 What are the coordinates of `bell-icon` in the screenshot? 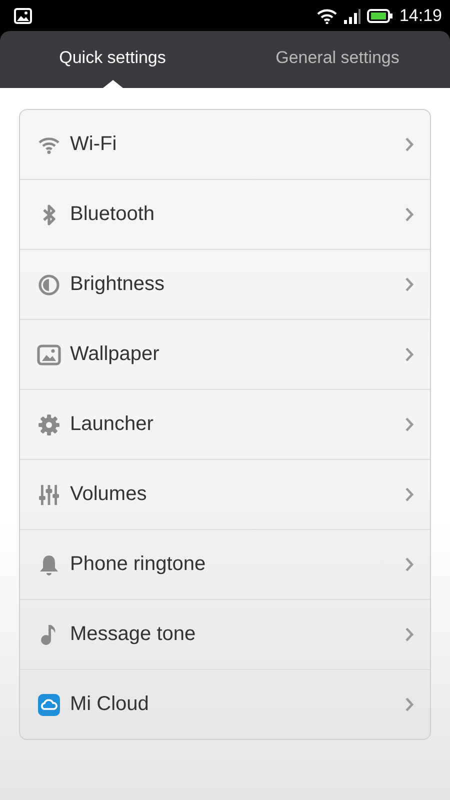 It's located at (49, 565).